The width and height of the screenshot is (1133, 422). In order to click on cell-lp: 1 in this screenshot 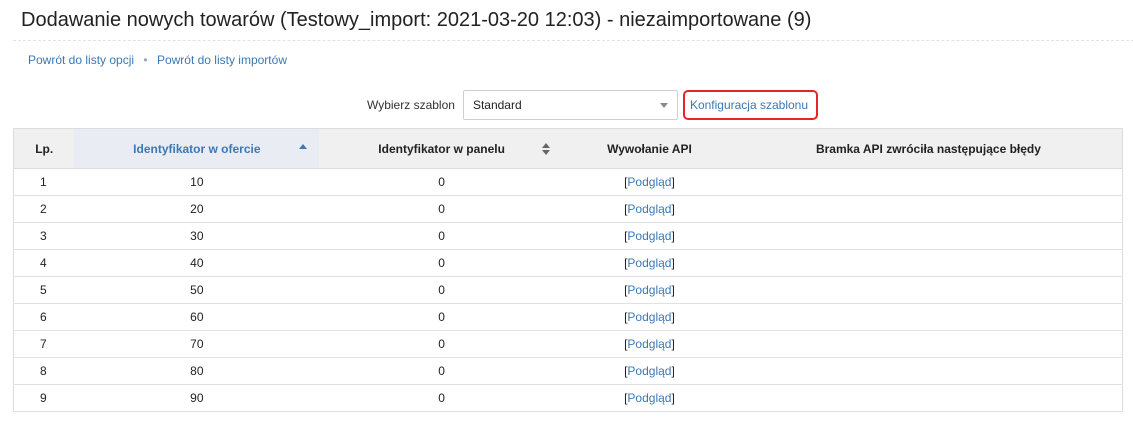, I will do `click(44, 182)`.